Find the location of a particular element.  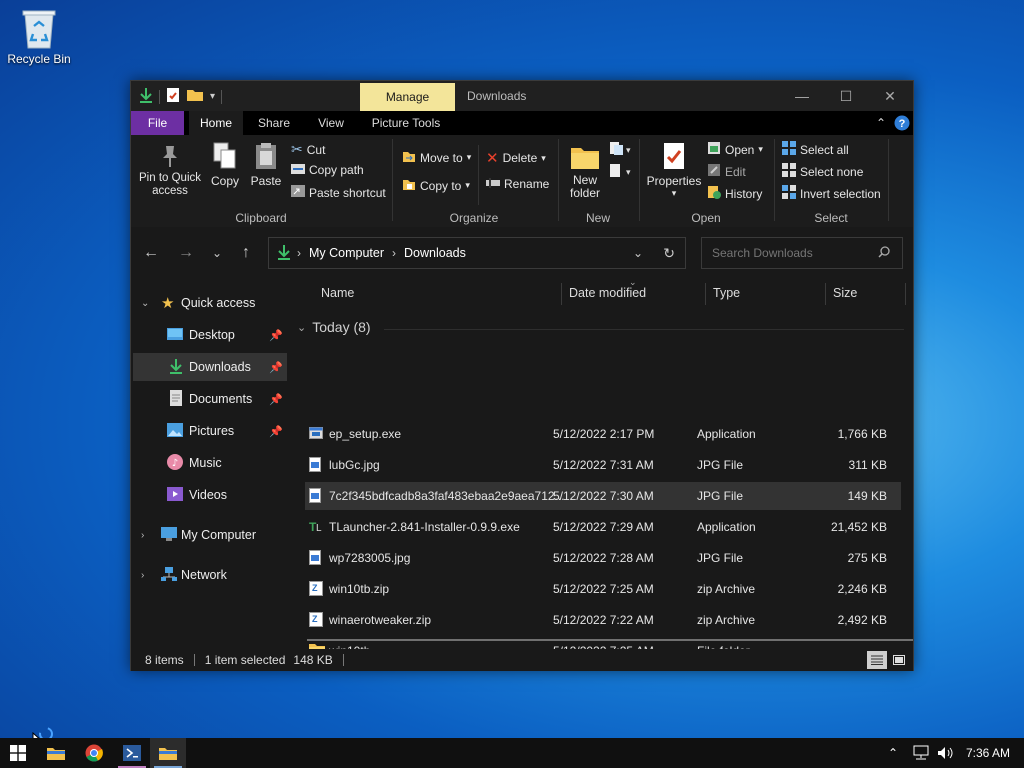

file-row: lubGc.jpg 5/12/2022 7:31 AM JPG File 311 KB is located at coordinates (603, 465).